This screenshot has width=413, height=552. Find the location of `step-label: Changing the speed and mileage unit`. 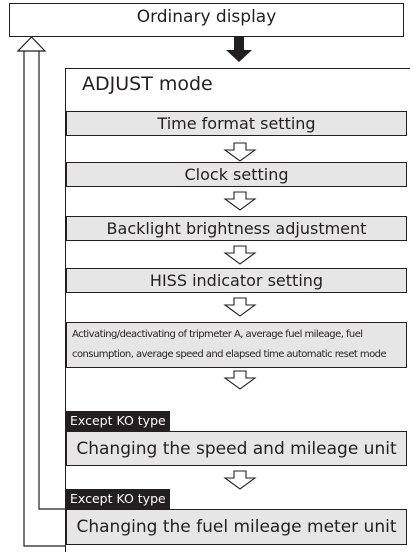

step-label: Changing the speed and mileage unit is located at coordinates (236, 448).